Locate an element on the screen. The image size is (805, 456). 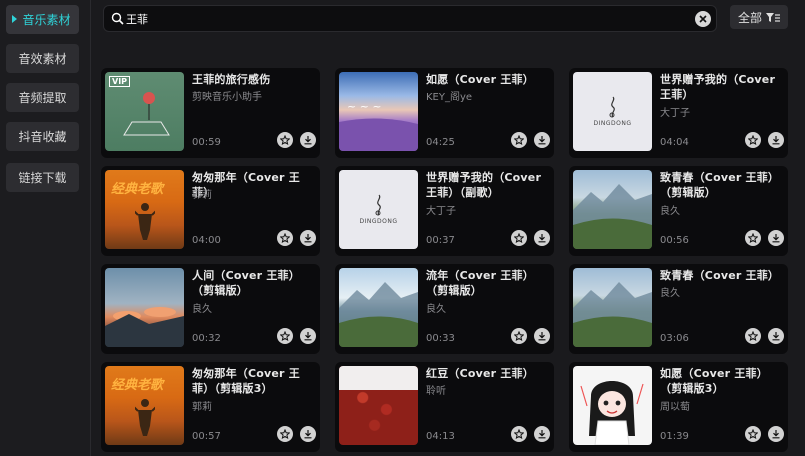
vip-badge: VIP is located at coordinates (120, 81).